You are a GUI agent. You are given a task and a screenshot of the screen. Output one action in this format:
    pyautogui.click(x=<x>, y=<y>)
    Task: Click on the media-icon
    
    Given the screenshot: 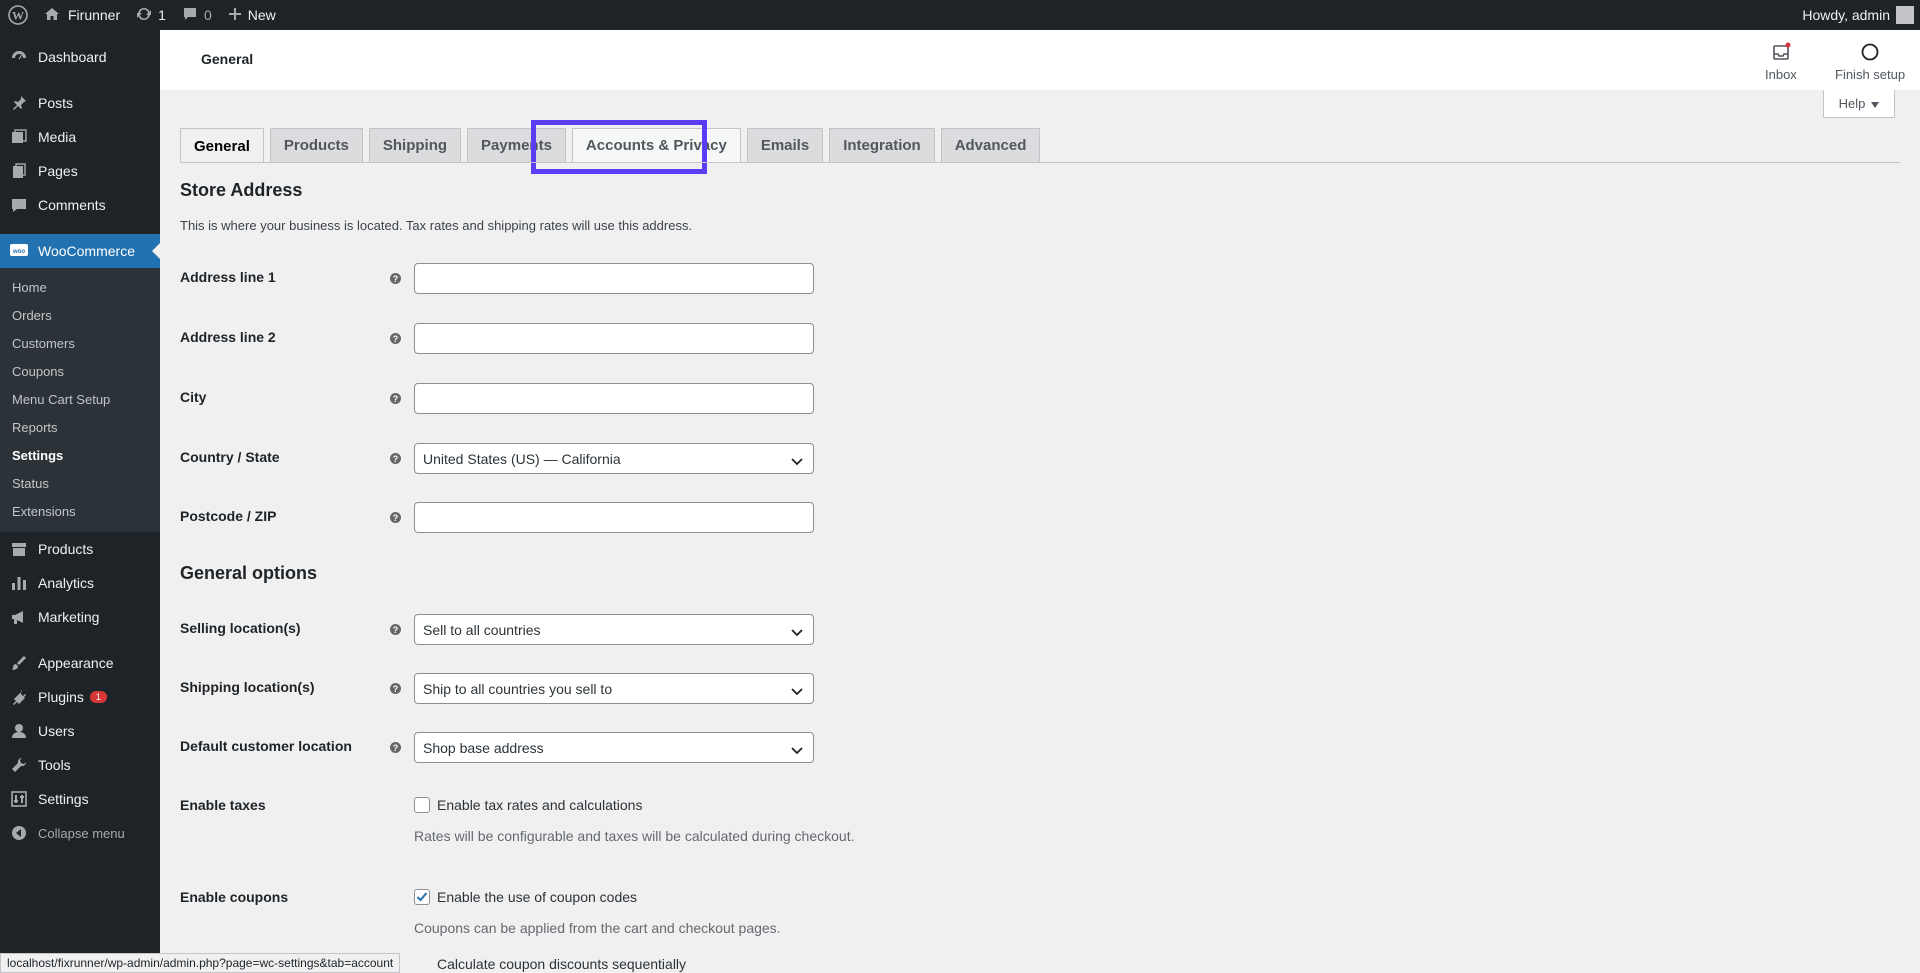 What is the action you would take?
    pyautogui.click(x=19, y=137)
    